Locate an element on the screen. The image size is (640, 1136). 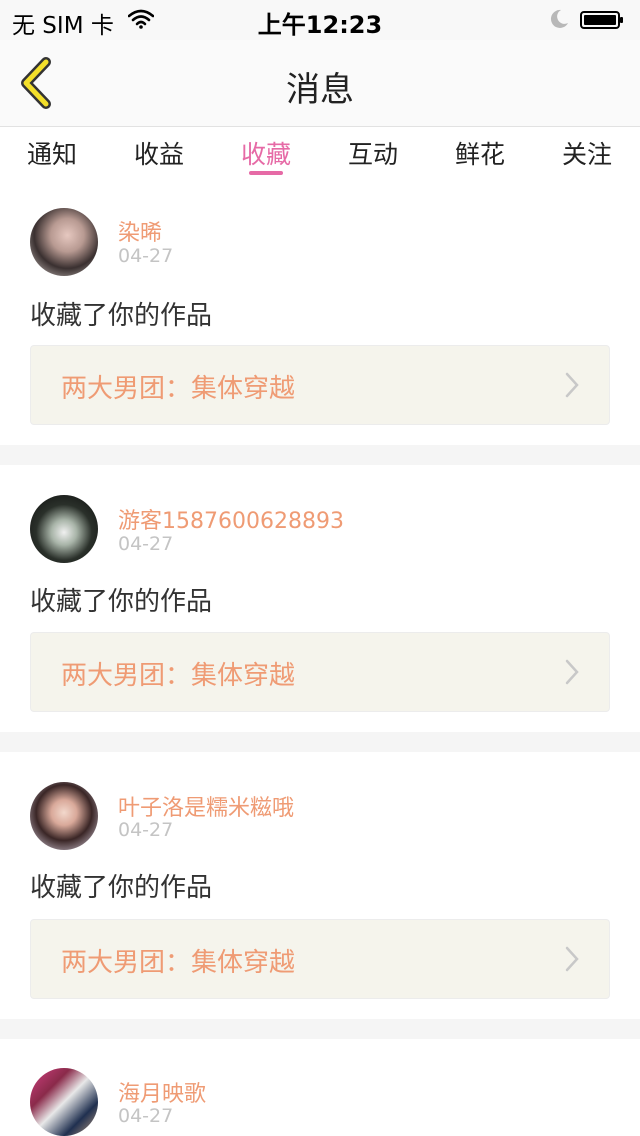
page-title: 消息 is located at coordinates (320, 90).